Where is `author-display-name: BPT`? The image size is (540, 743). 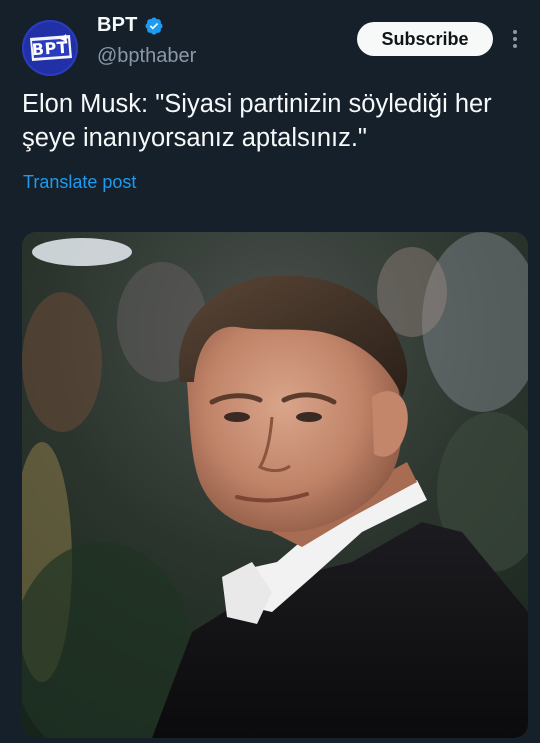 author-display-name: BPT is located at coordinates (117, 25).